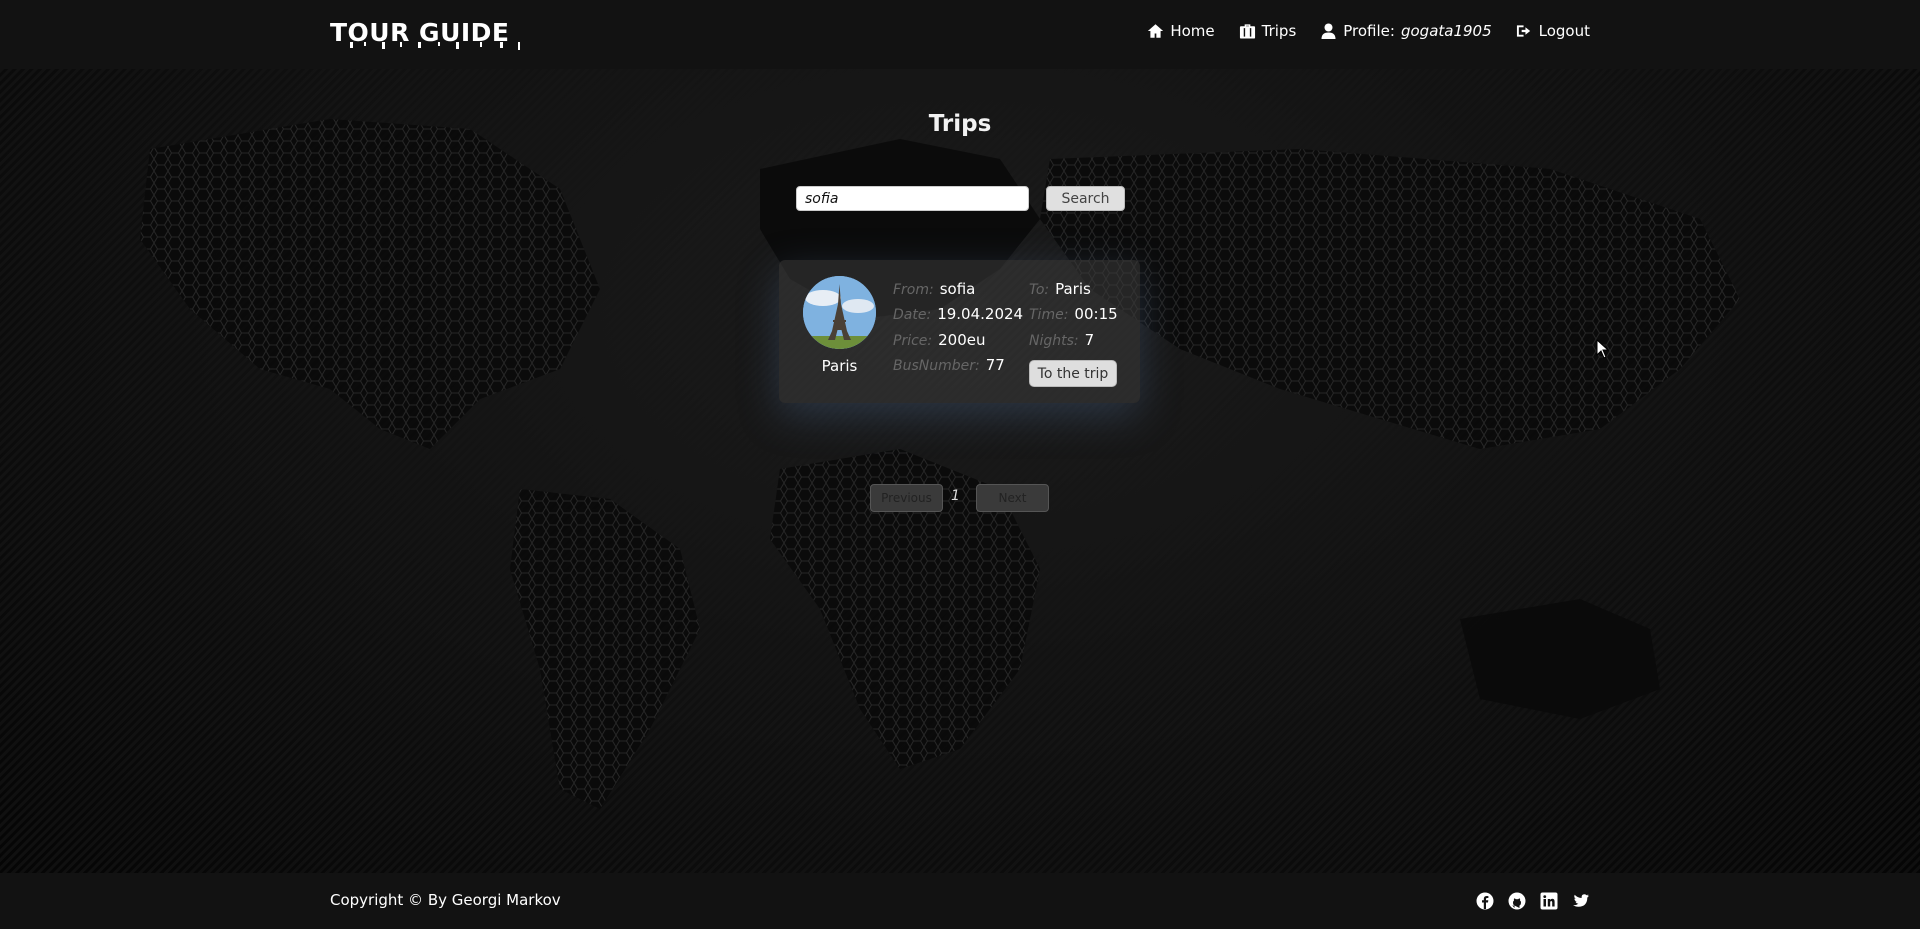  I want to click on main-nav: Home Trips Profile: gogata1905 Logout, so click(1368, 31).